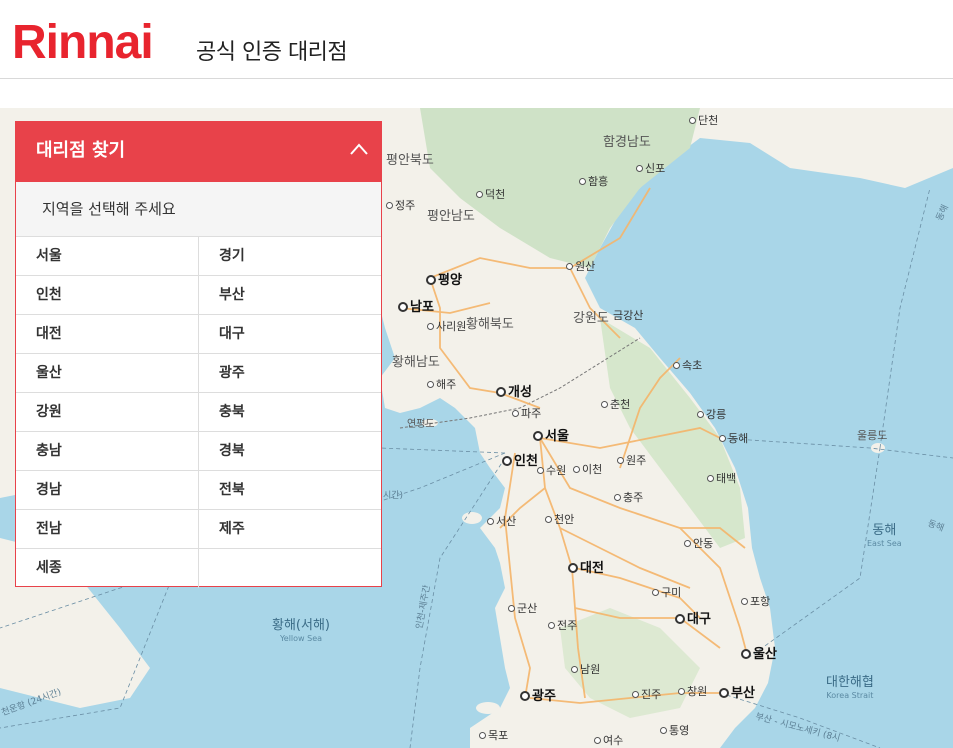 The image size is (953, 748). I want to click on place-label: 부산, so click(737, 693).